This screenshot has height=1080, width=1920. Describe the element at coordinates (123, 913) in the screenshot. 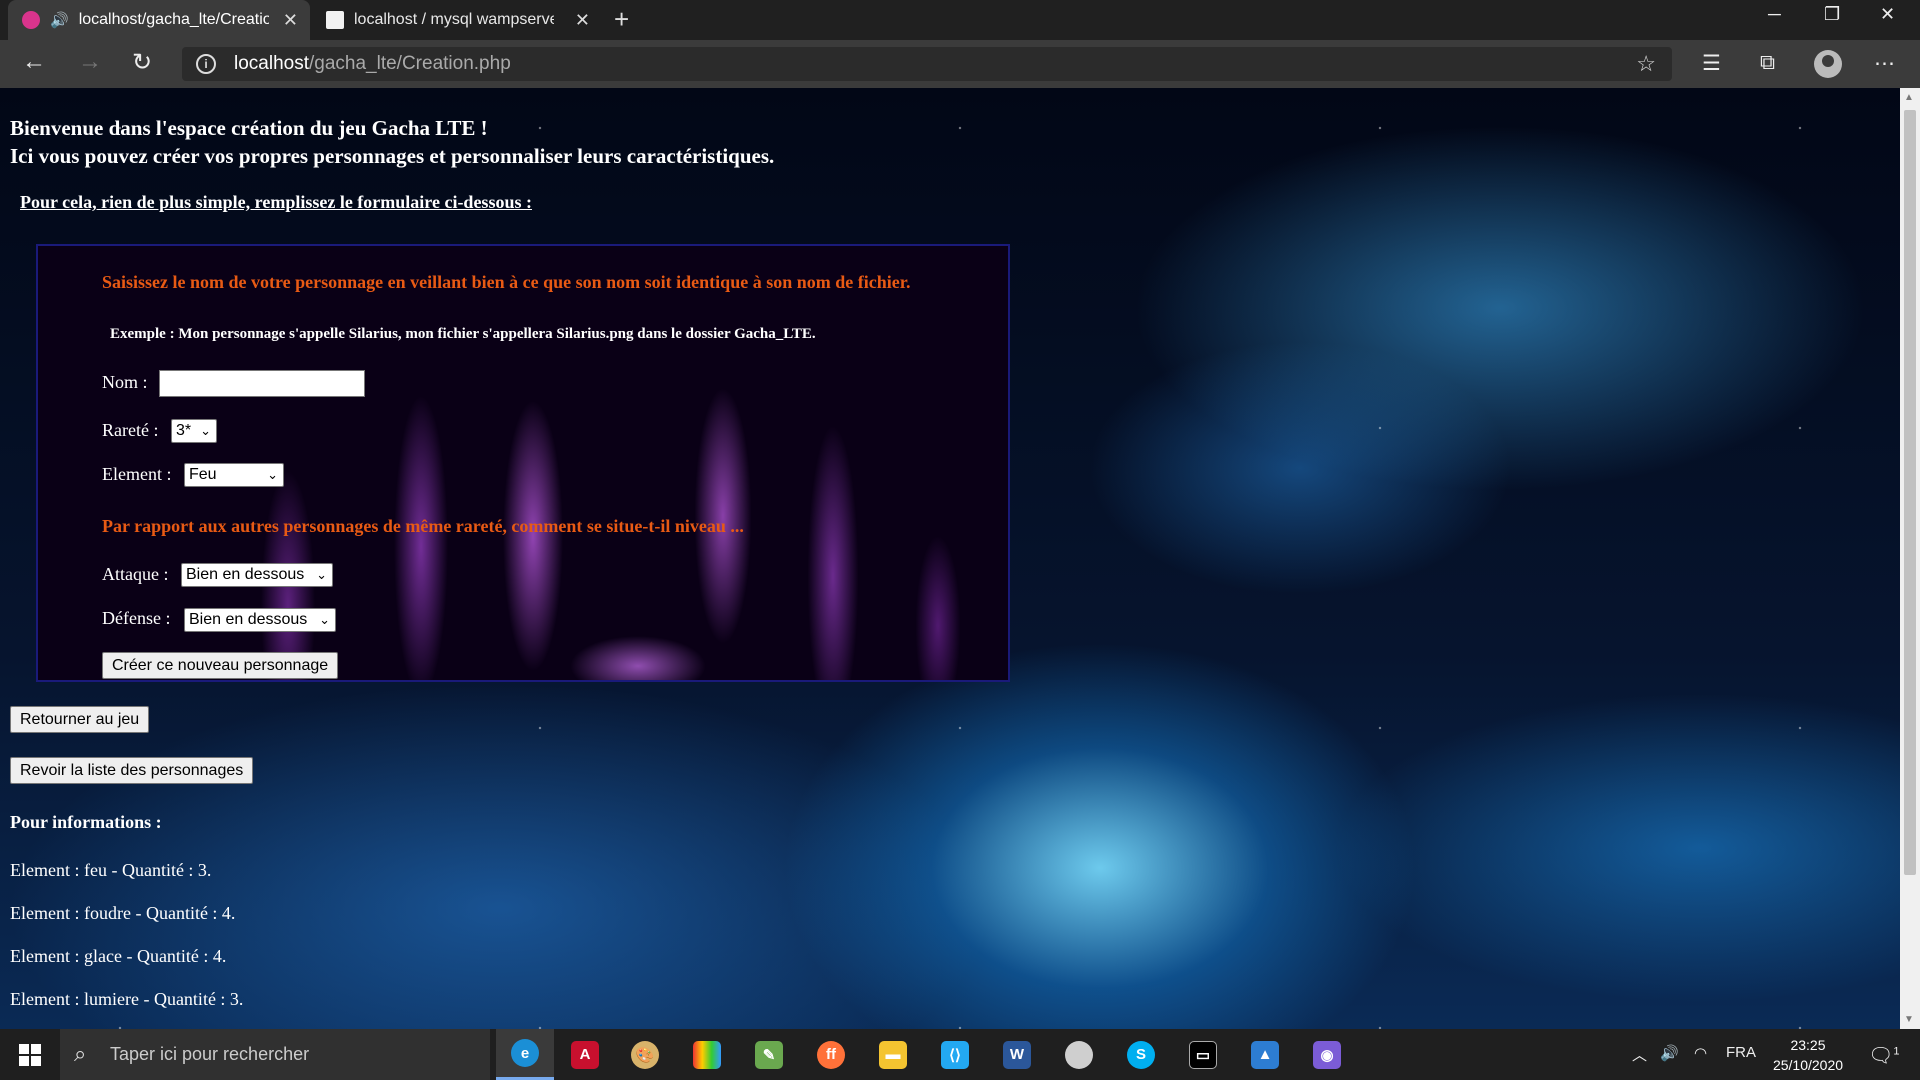

I see `info-line: Element : foudre - Quantité : 4.` at that location.